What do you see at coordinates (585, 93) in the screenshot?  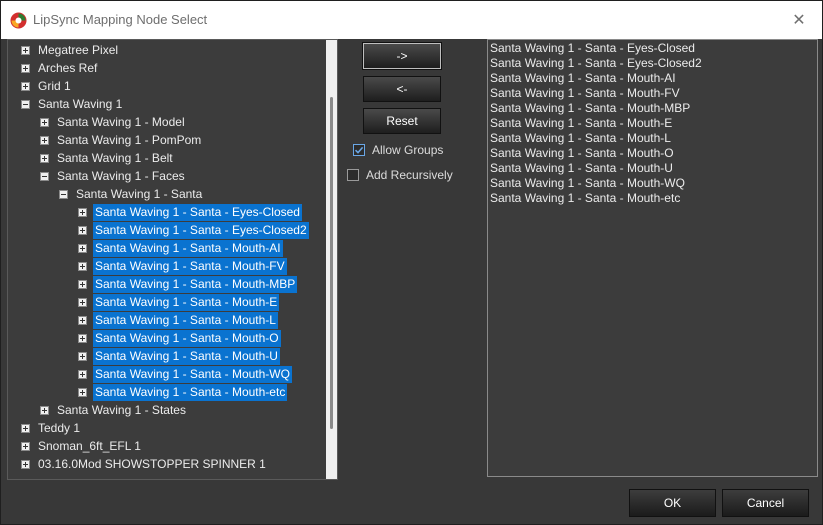 I see `list-item: Santa Waving 1 - Santa - Mouth-FV` at bounding box center [585, 93].